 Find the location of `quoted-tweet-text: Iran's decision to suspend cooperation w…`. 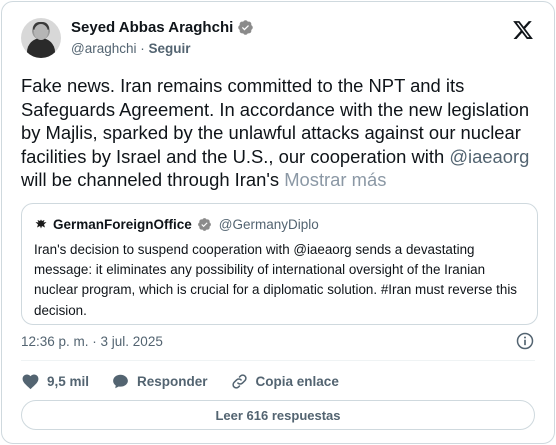

quoted-tweet-text: Iran's decision to suspend cooperation w… is located at coordinates (276, 280).